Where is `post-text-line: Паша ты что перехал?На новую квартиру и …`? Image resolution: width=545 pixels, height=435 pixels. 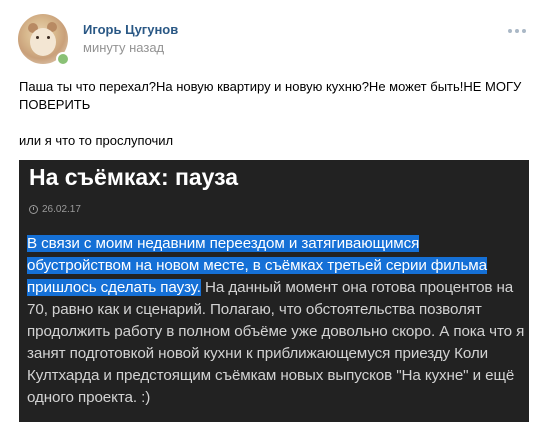
post-text-line: Паша ты что перехал?На новую квартиру и … is located at coordinates (270, 95).